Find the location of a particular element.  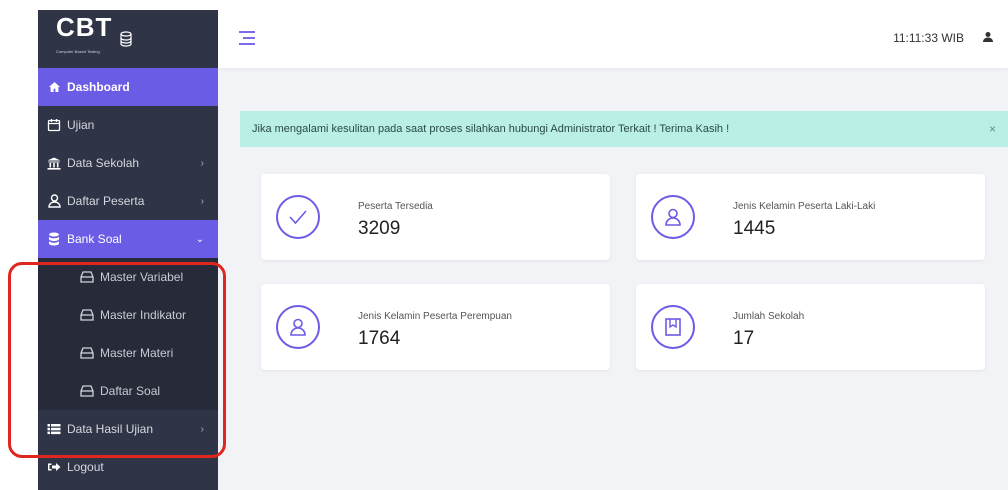

sidebar-item-label: Data Hasil Ujian is located at coordinates (110, 429).